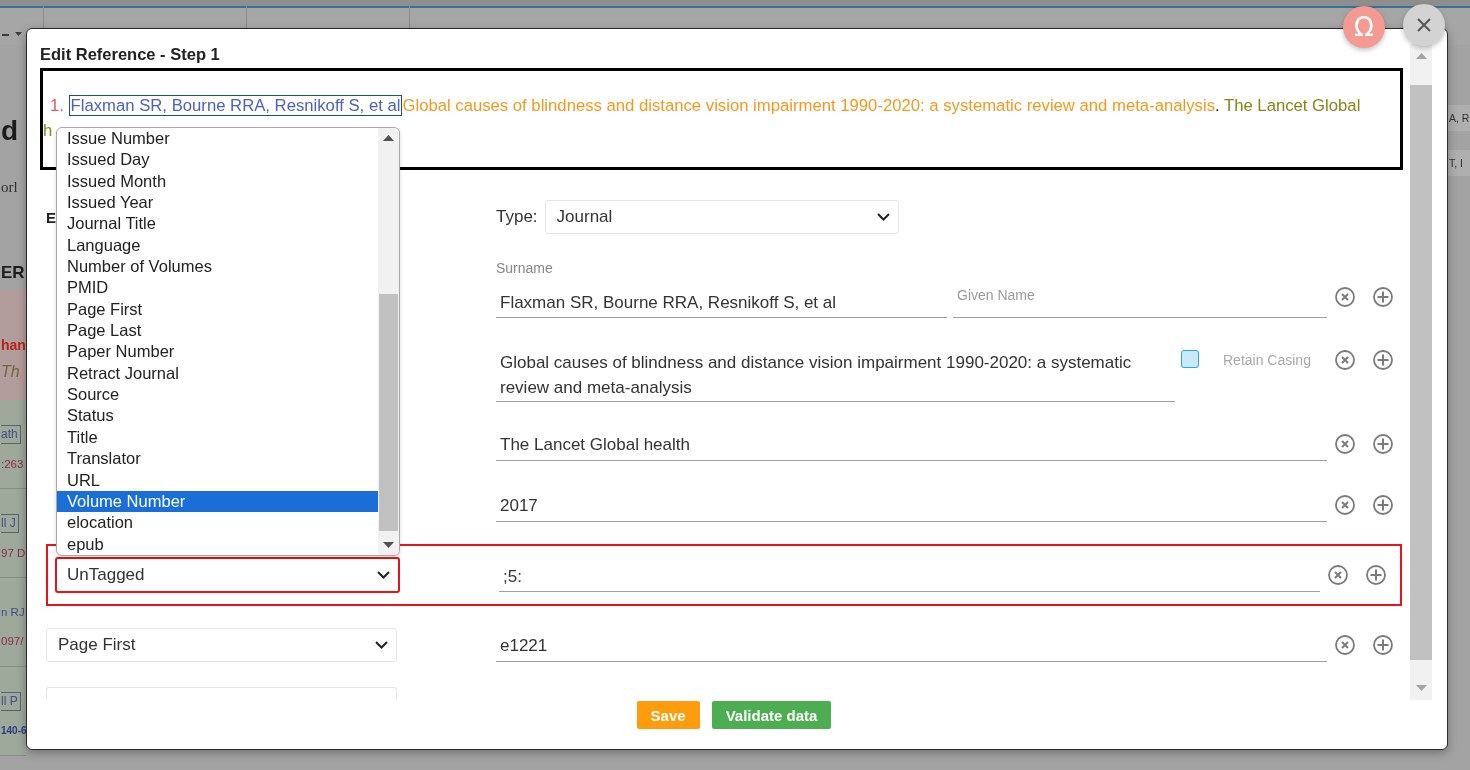 The image size is (1470, 770). Describe the element at coordinates (1292, 105) in the screenshot. I see `reference-text: The Lancet Global` at that location.